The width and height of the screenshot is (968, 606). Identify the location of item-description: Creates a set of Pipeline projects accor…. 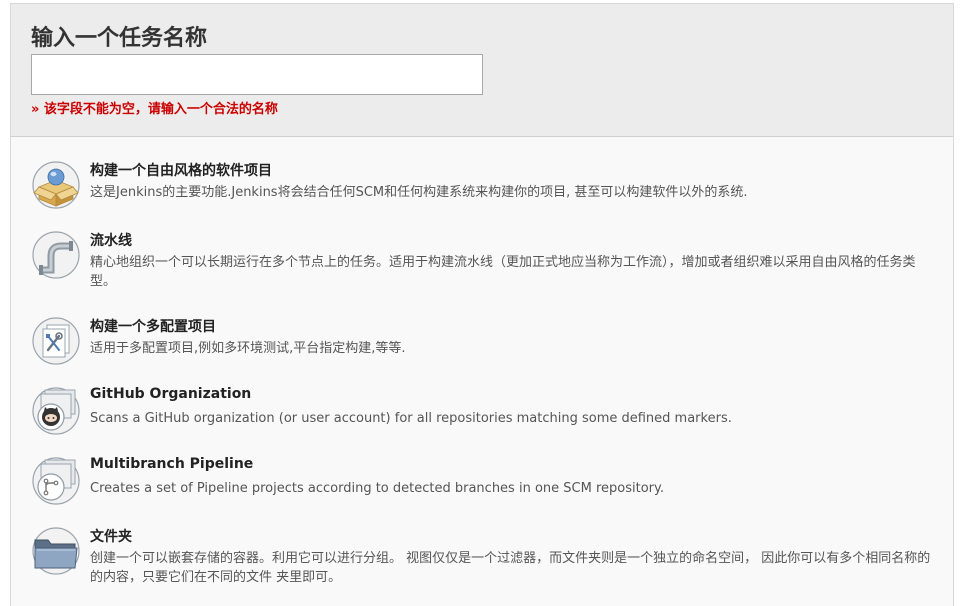
(377, 488).